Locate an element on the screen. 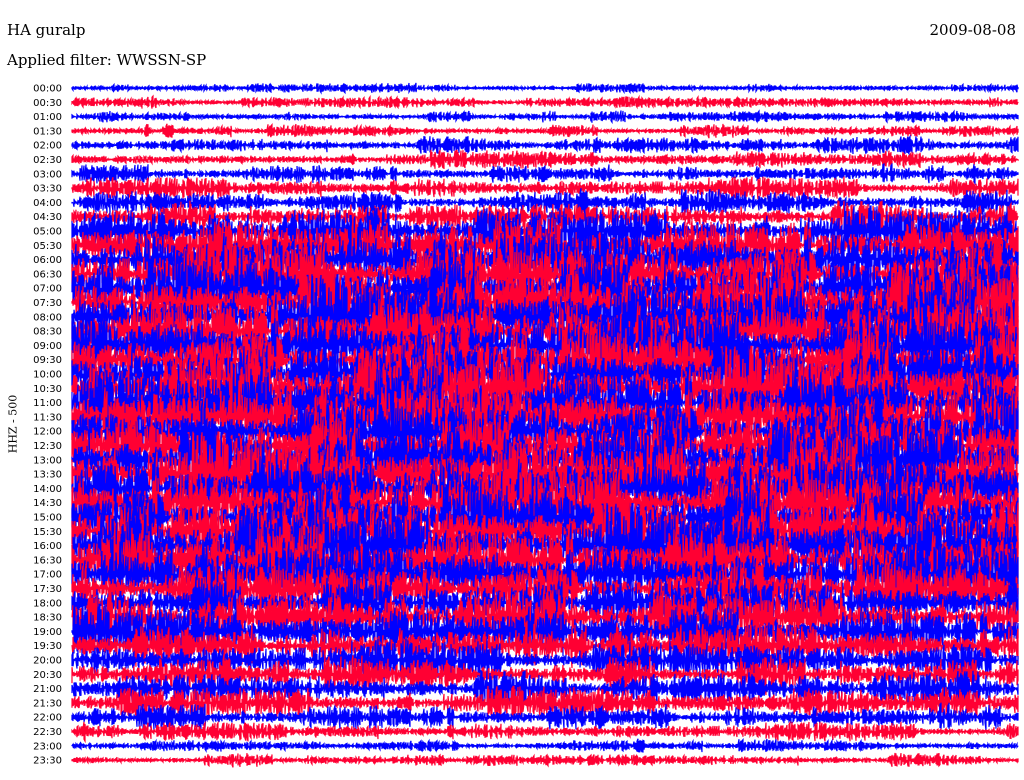  time-label: 09:00 is located at coordinates (47, 346).